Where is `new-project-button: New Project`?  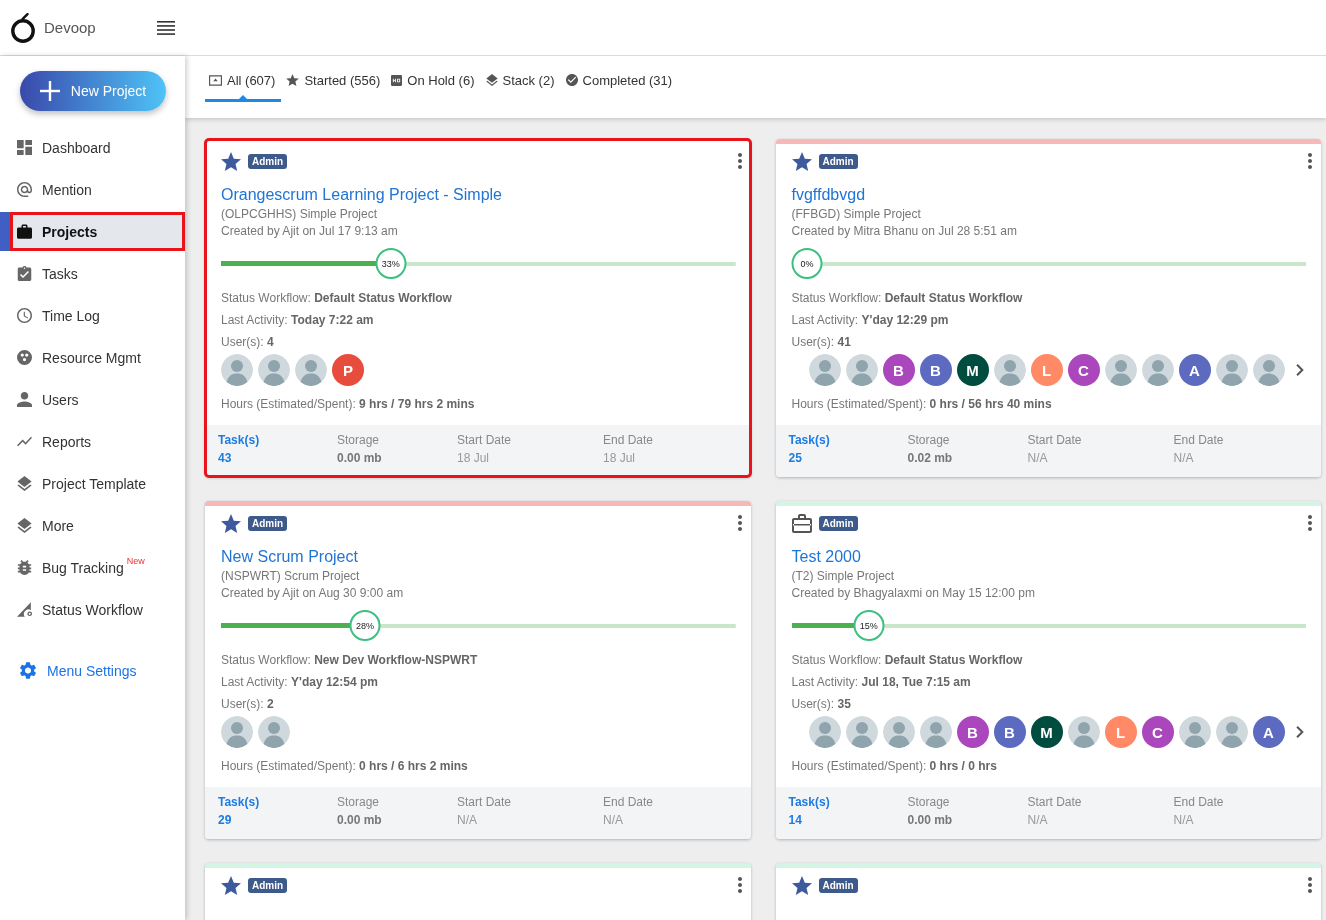
new-project-button: New Project is located at coordinates (93, 91).